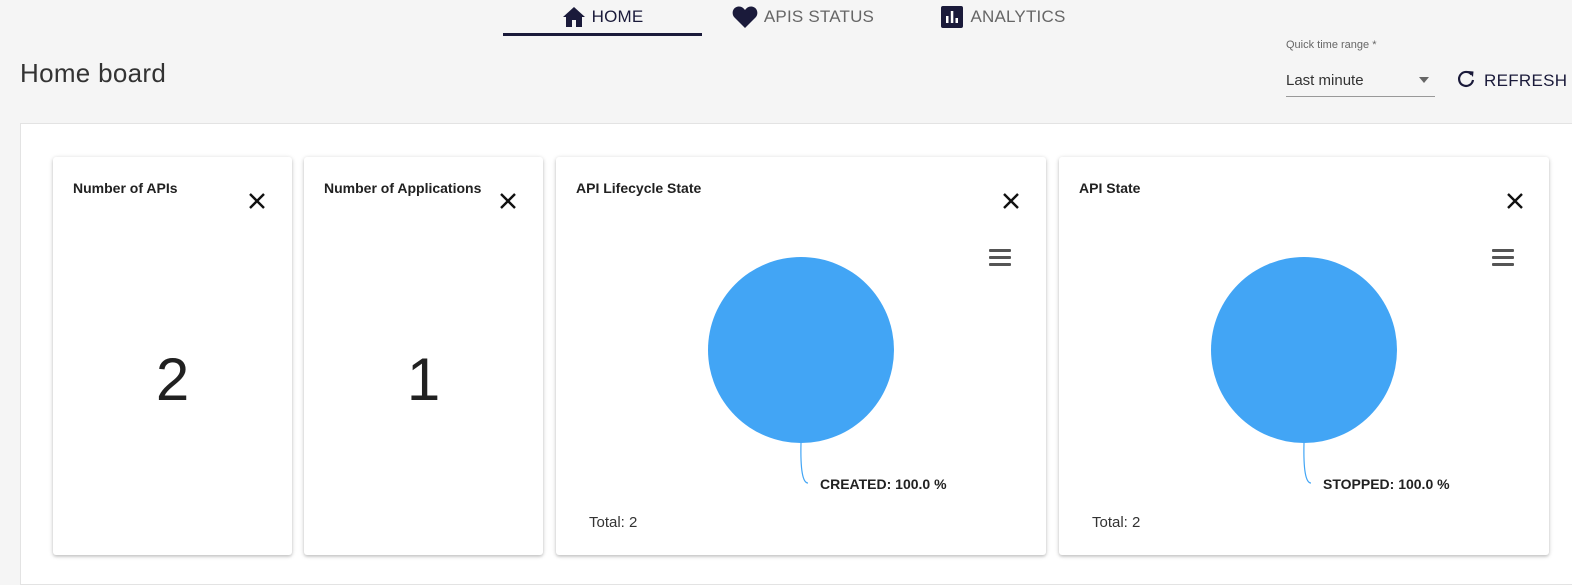 The height and width of the screenshot is (585, 1572). I want to click on tab-apis-status: APIS STATUS, so click(803, 17).